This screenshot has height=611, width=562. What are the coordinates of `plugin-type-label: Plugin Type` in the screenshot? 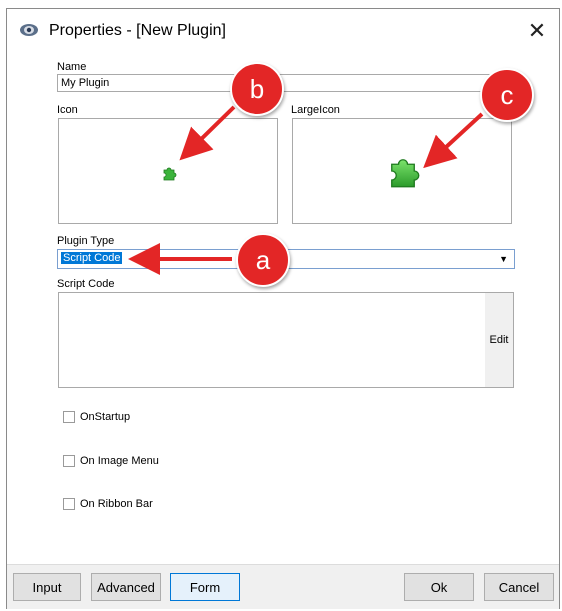 It's located at (86, 241).